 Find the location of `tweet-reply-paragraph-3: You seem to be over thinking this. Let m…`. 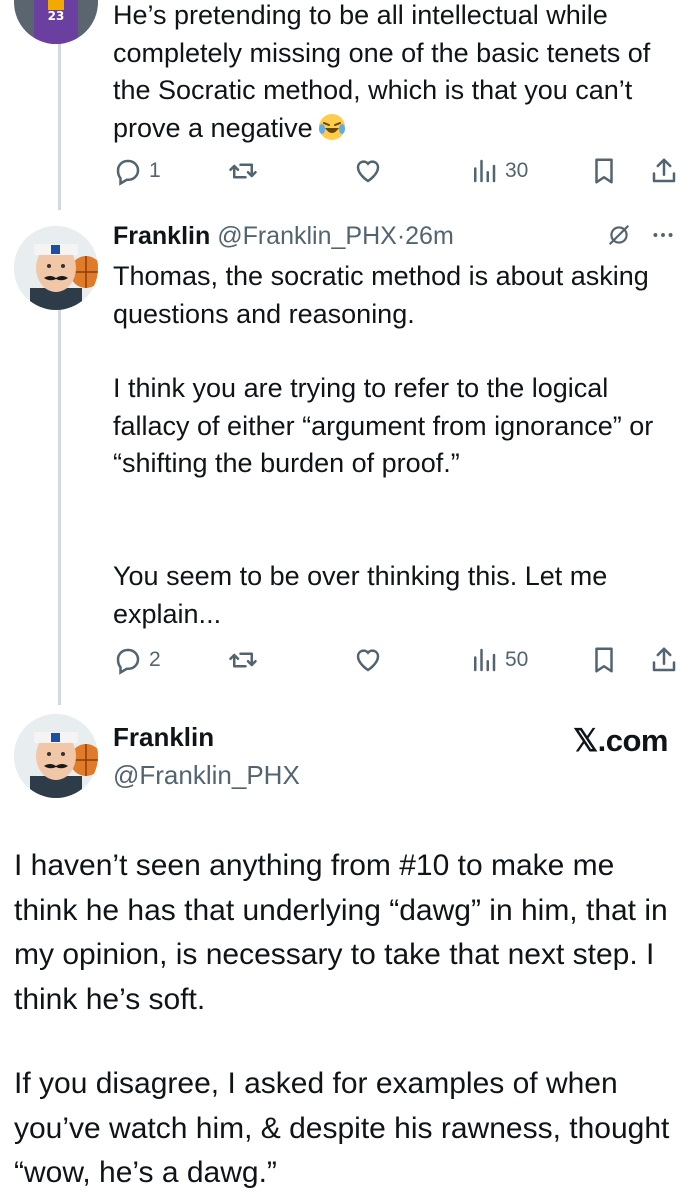

tweet-reply-paragraph-3: You seem to be over thinking this. Let m… is located at coordinates (364, 595).